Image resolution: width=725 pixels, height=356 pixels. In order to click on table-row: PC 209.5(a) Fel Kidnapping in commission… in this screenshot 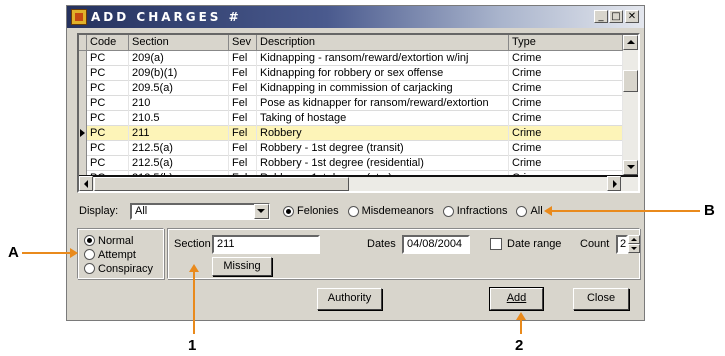, I will do `click(351, 88)`.